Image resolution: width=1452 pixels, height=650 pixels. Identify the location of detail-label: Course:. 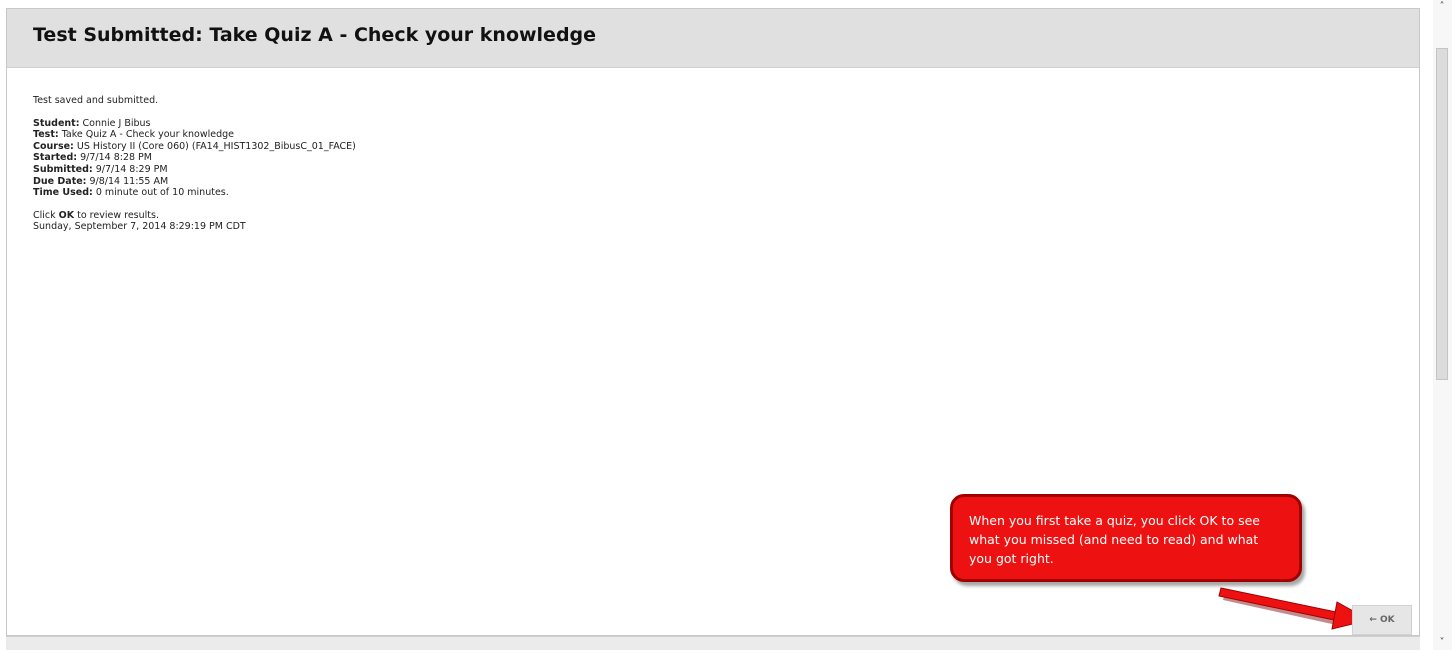
(53, 146).